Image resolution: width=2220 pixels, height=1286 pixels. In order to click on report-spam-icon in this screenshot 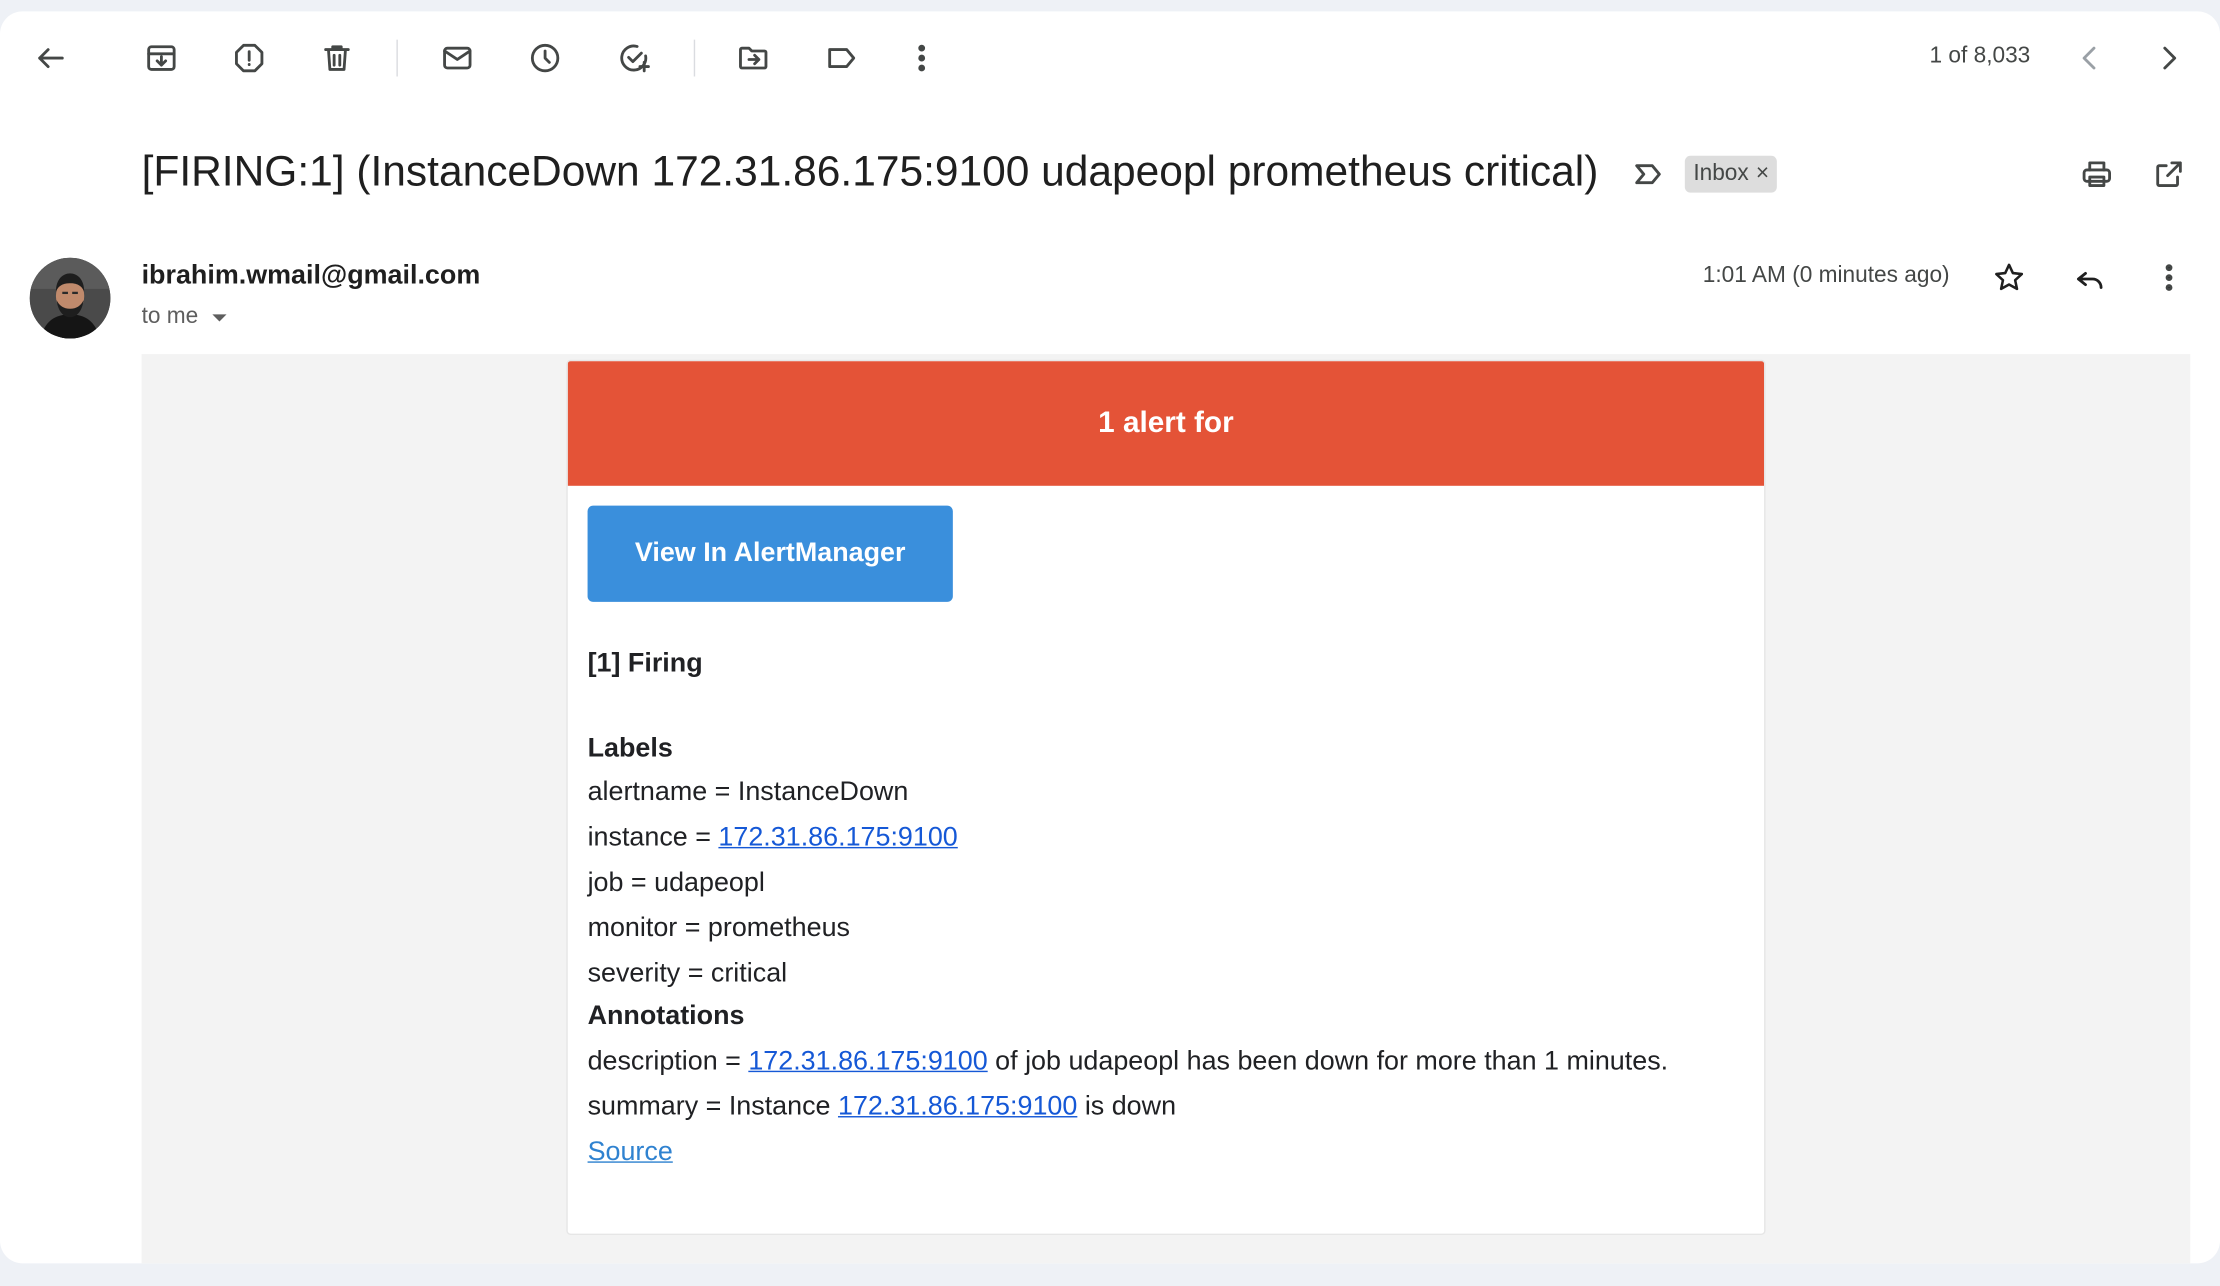, I will do `click(249, 58)`.